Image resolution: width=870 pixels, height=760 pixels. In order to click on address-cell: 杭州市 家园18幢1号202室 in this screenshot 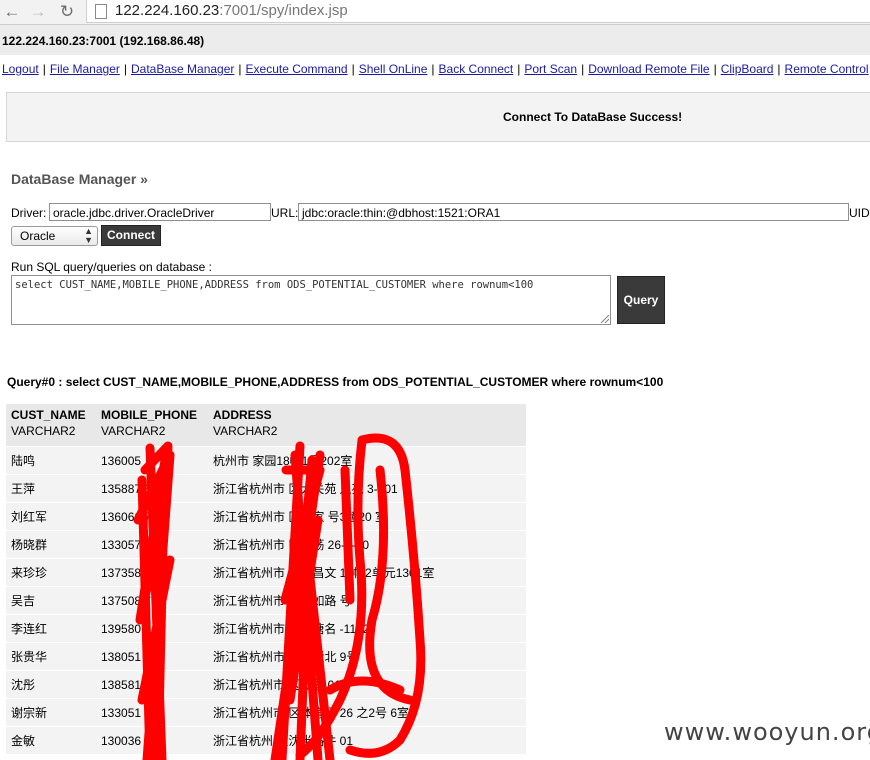, I will do `click(367, 460)`.